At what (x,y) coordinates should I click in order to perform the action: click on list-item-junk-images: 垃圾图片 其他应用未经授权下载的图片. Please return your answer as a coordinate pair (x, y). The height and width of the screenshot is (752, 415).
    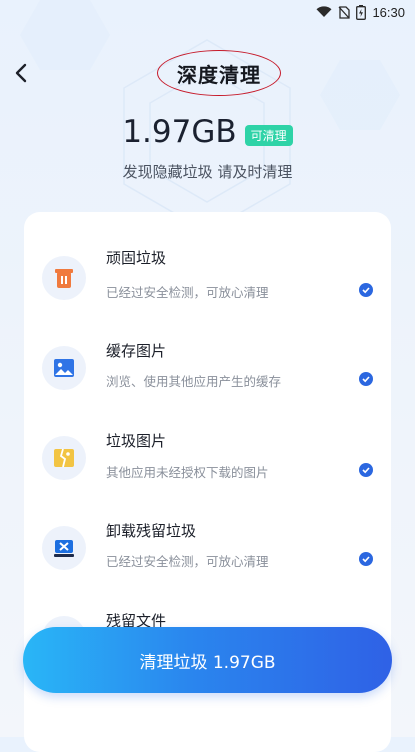
    Looking at the image, I should click on (207, 467).